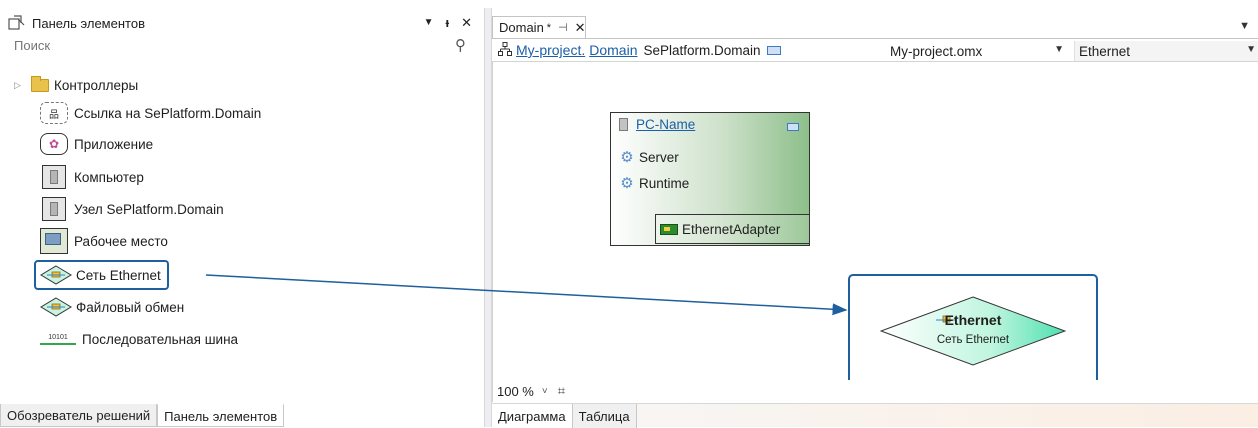  I want to click on serial-bus-icon-text: 10101, so click(58, 337).